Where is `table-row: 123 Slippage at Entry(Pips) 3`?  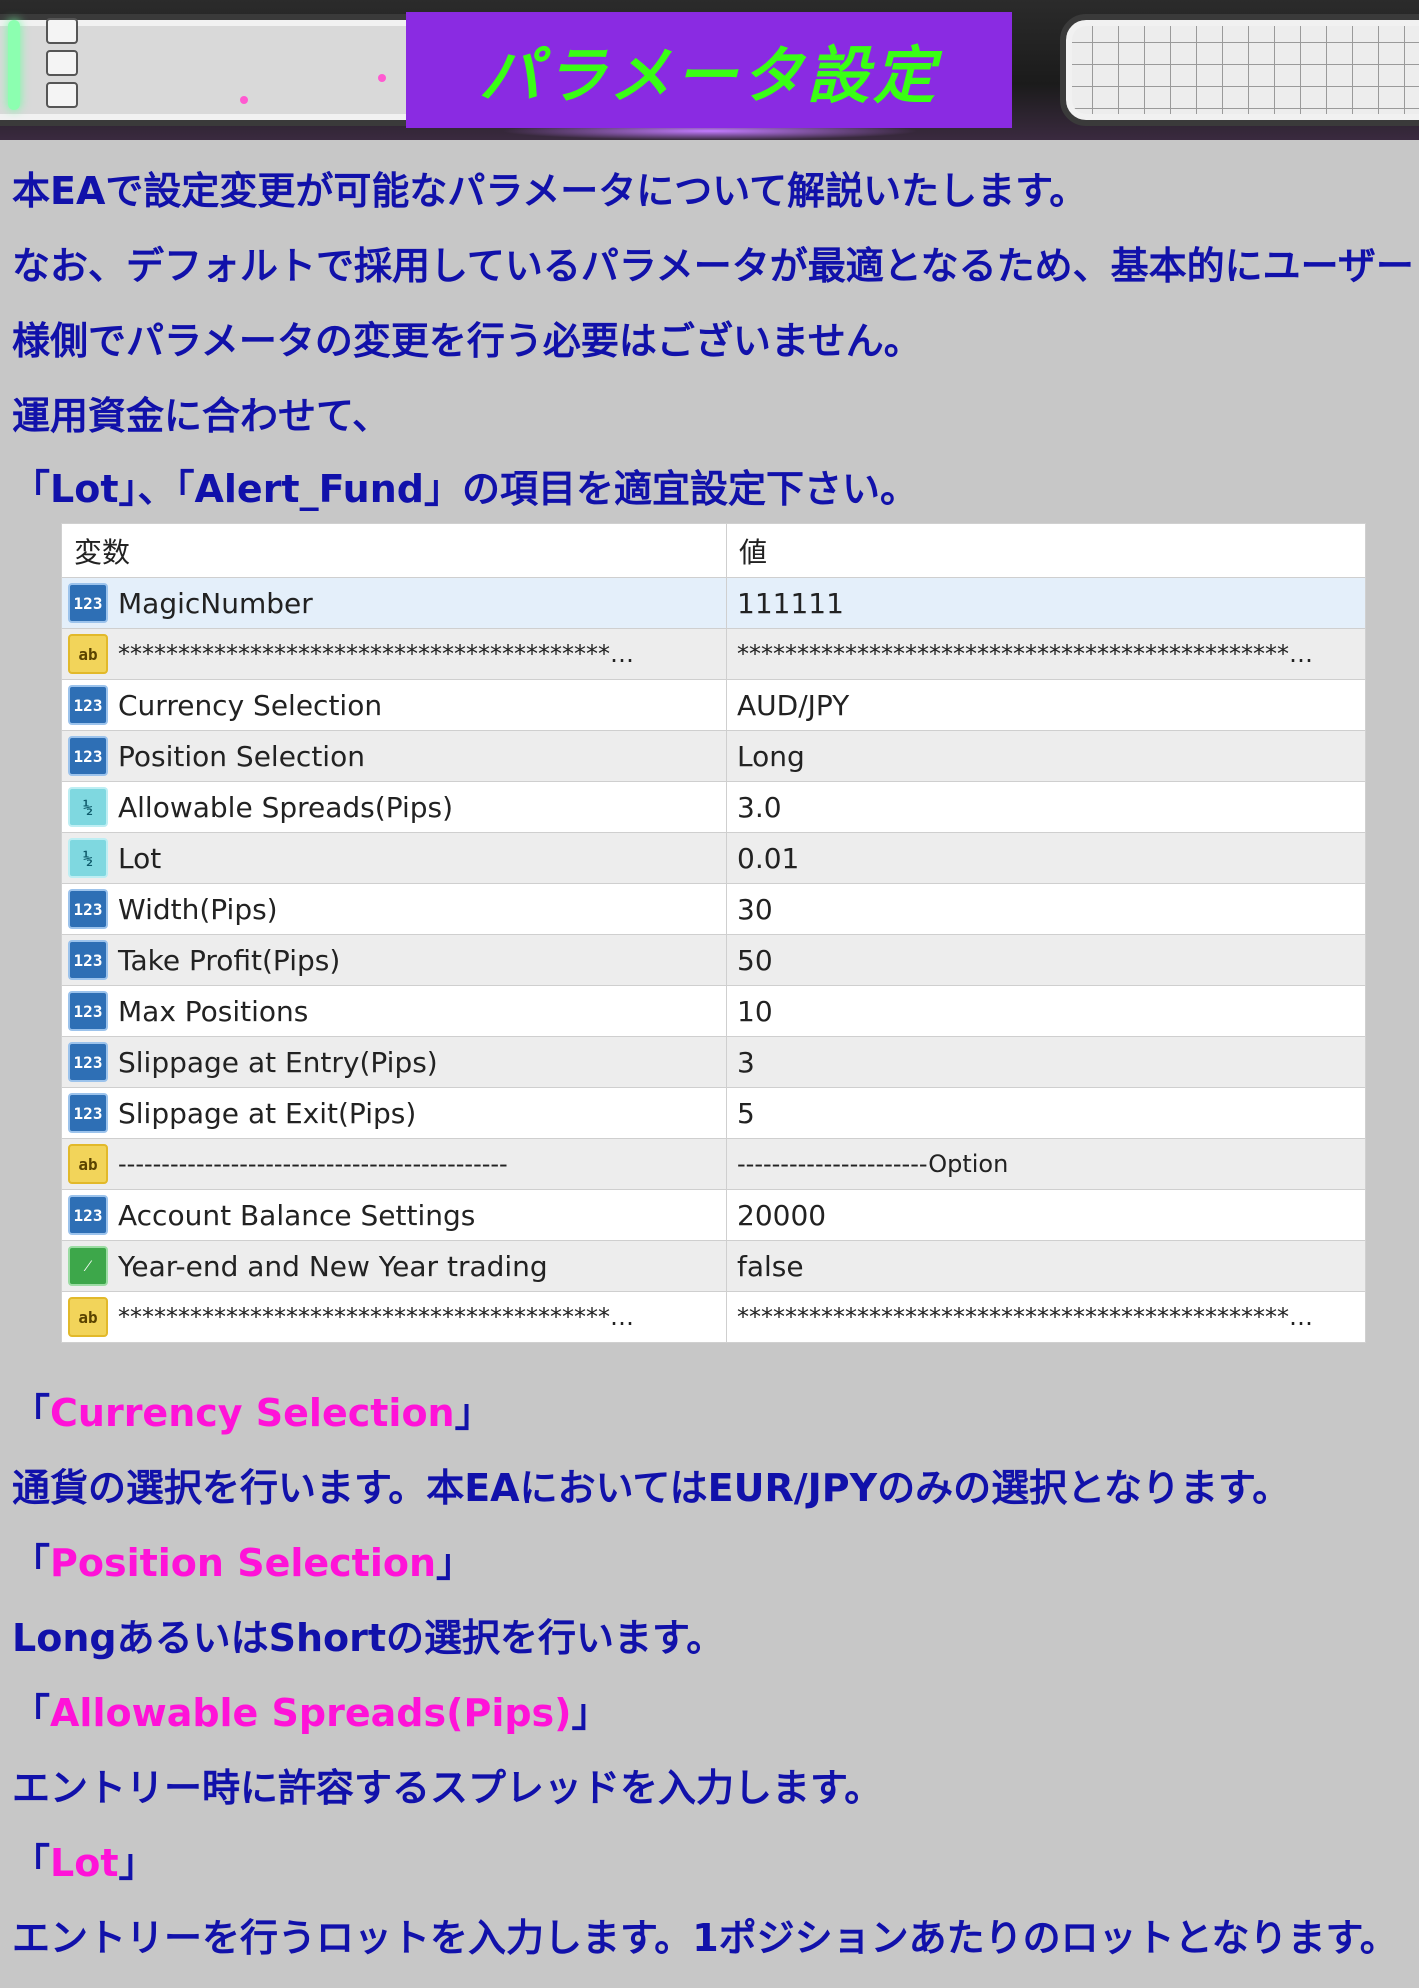
table-row: 123 Slippage at Entry(Pips) 3 is located at coordinates (713, 1062).